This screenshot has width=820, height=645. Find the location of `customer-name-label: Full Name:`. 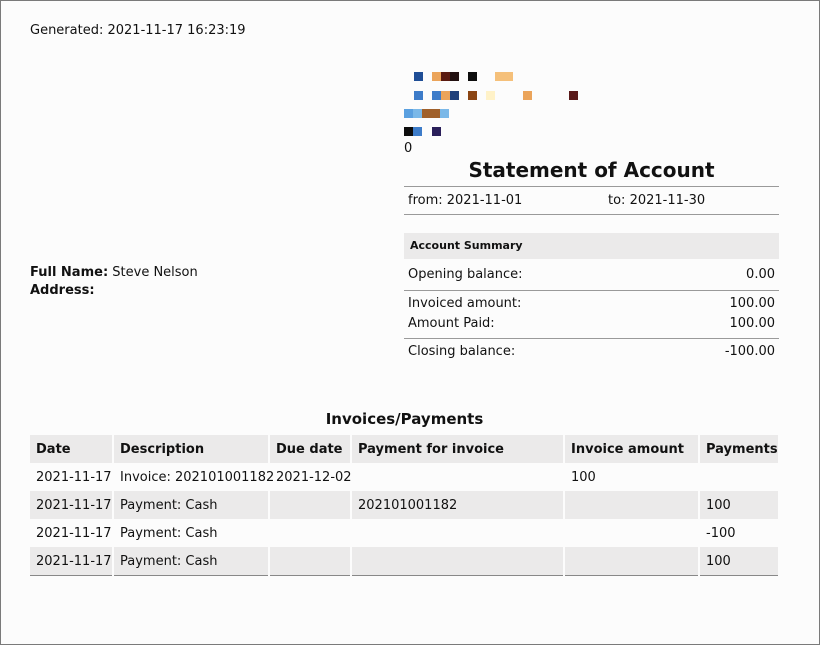

customer-name-label: Full Name: is located at coordinates (69, 272).